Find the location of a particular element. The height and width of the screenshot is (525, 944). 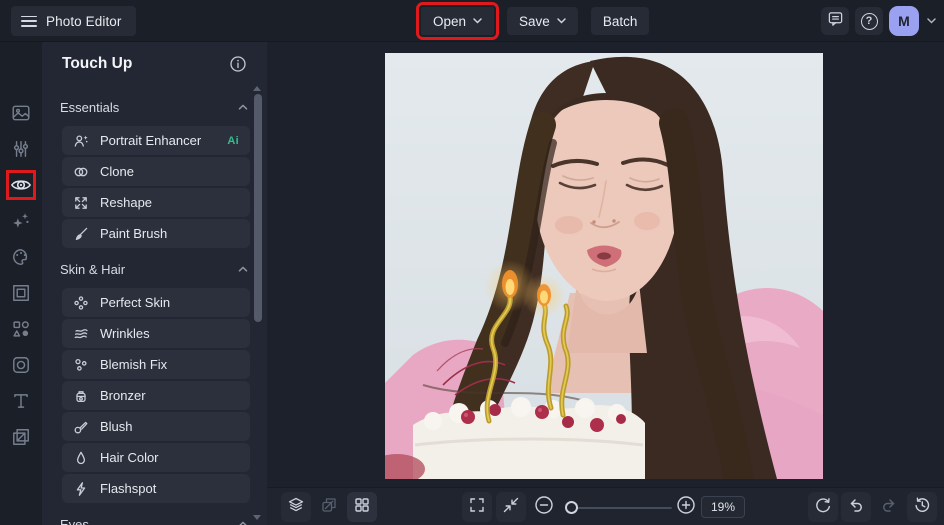

section-label: Essentials is located at coordinates (90, 107).